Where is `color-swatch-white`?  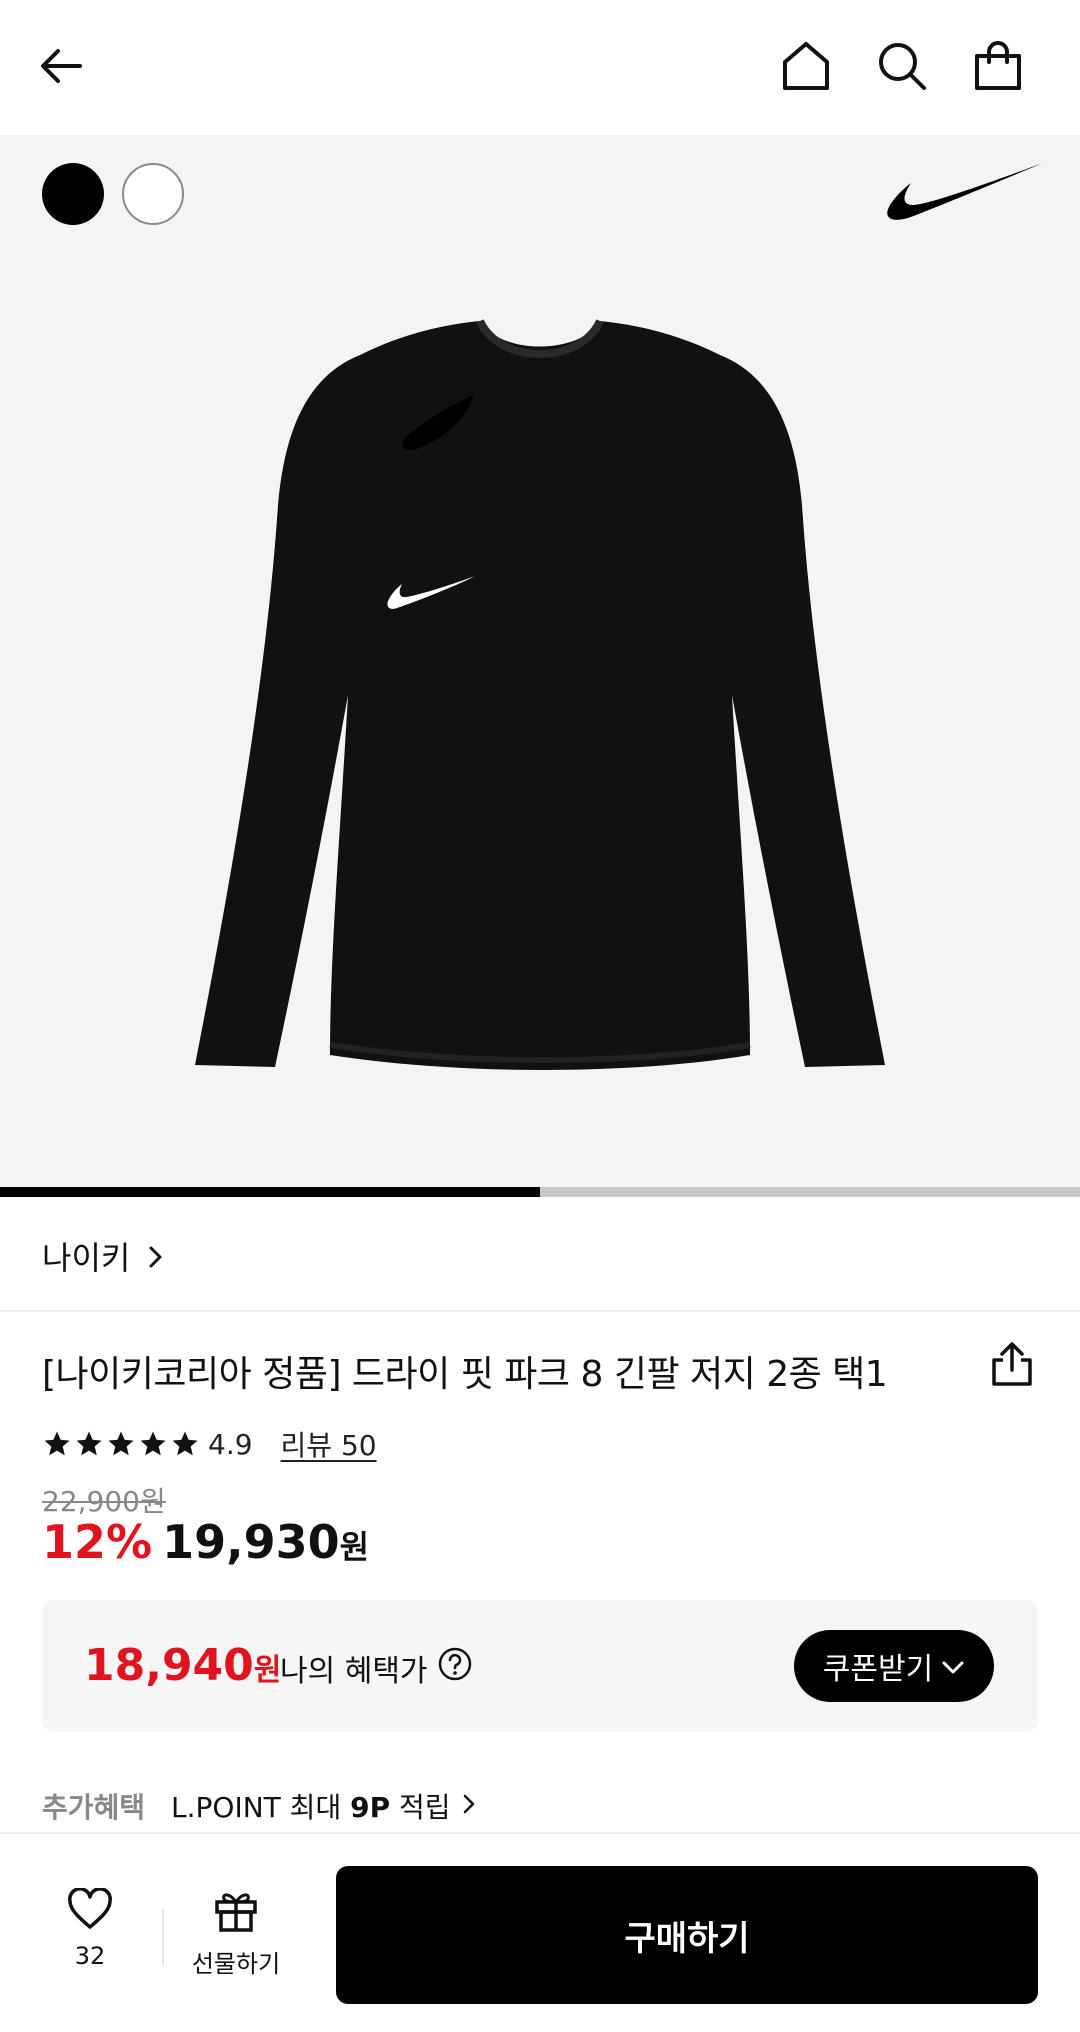
color-swatch-white is located at coordinates (153, 194).